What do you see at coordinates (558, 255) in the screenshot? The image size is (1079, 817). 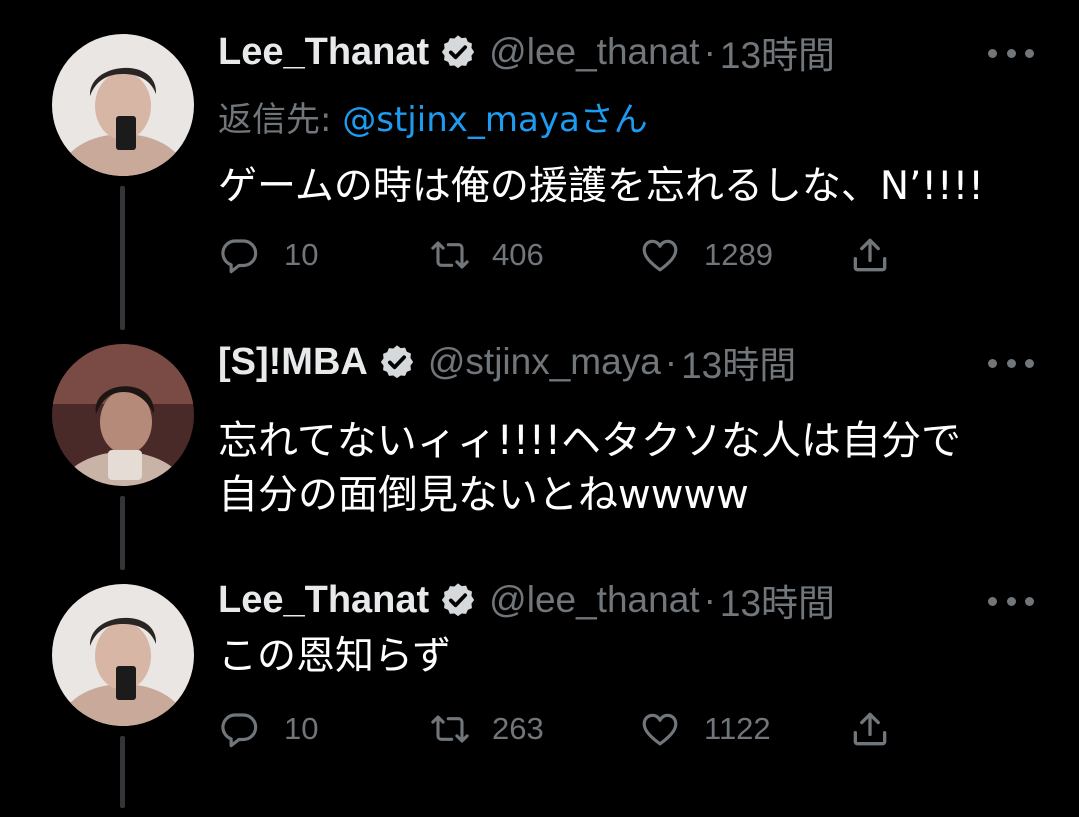 I see `action-bar: 10 406 1289` at bounding box center [558, 255].